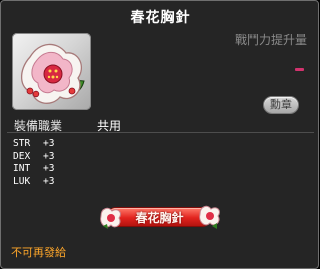 This screenshot has height=269, width=320. I want to click on item-title: 春花胸針, so click(160, 18).